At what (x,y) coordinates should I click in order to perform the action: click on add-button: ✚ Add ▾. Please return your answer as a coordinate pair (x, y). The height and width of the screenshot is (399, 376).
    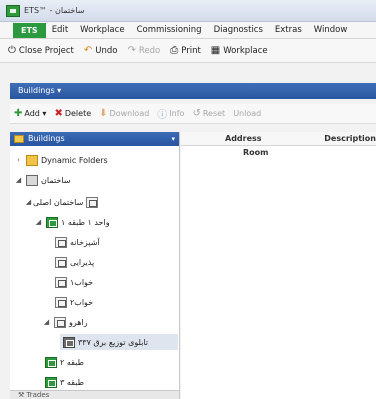
    Looking at the image, I should click on (30, 113).